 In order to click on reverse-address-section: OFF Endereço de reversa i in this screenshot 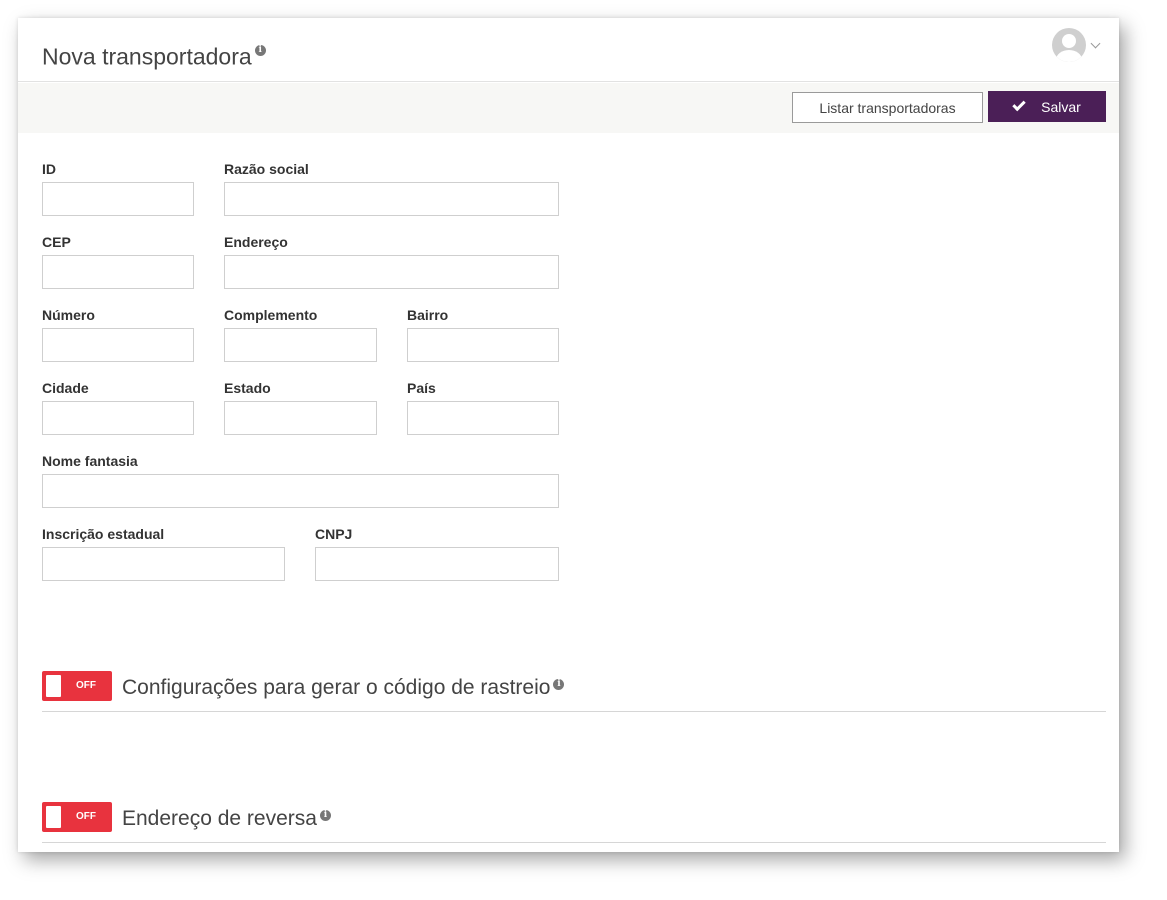, I will do `click(574, 822)`.